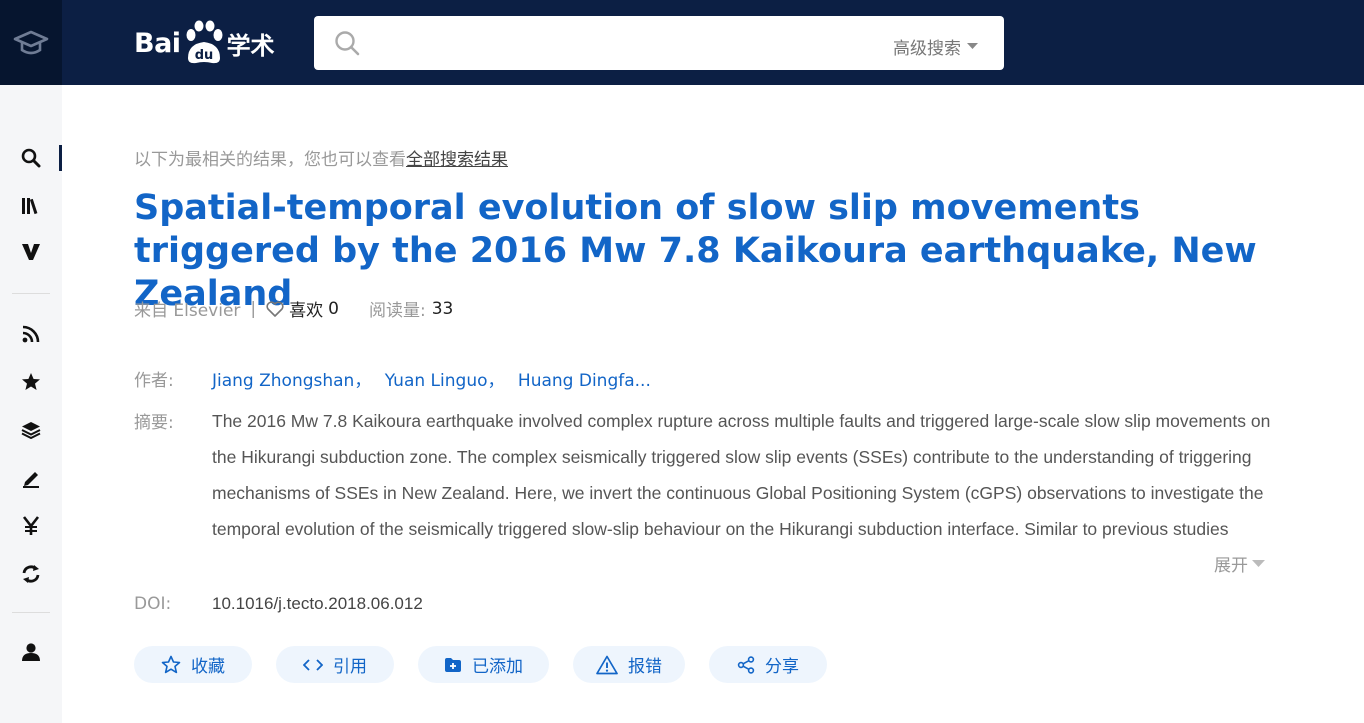  I want to click on sidebar-item-edit, so click(31, 478).